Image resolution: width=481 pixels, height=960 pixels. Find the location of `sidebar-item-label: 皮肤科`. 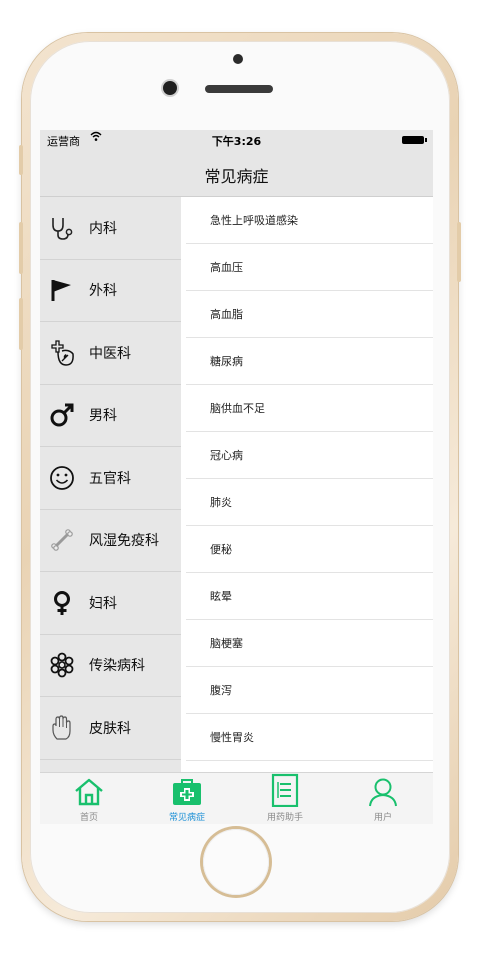

sidebar-item-label: 皮肤科 is located at coordinates (110, 728).